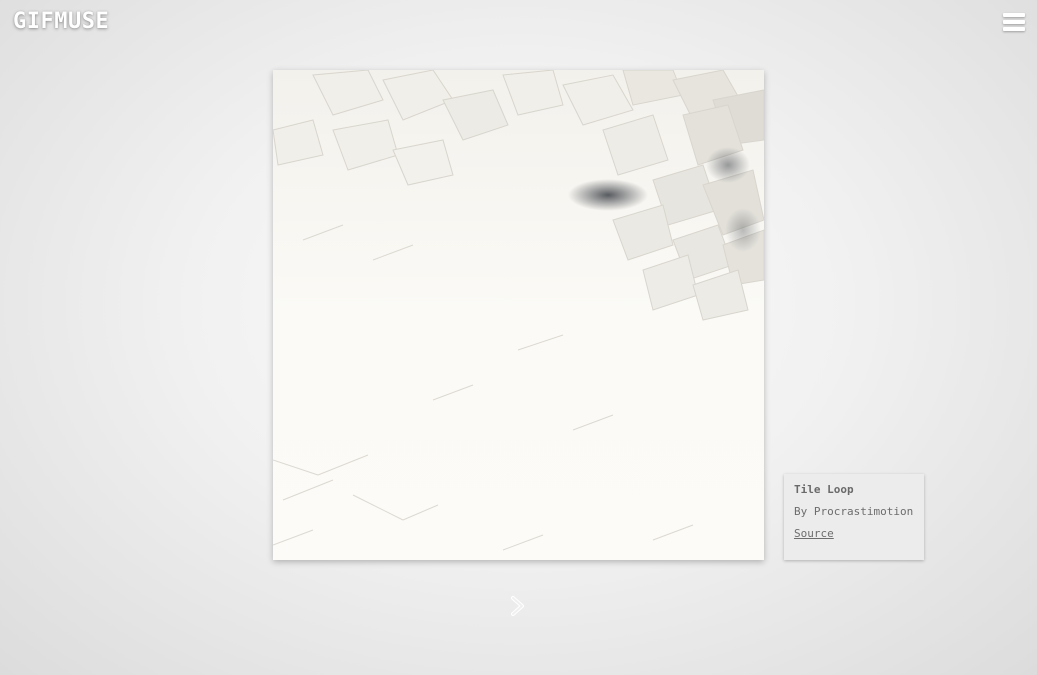  What do you see at coordinates (854, 533) in the screenshot?
I see `source-link: Source` at bounding box center [854, 533].